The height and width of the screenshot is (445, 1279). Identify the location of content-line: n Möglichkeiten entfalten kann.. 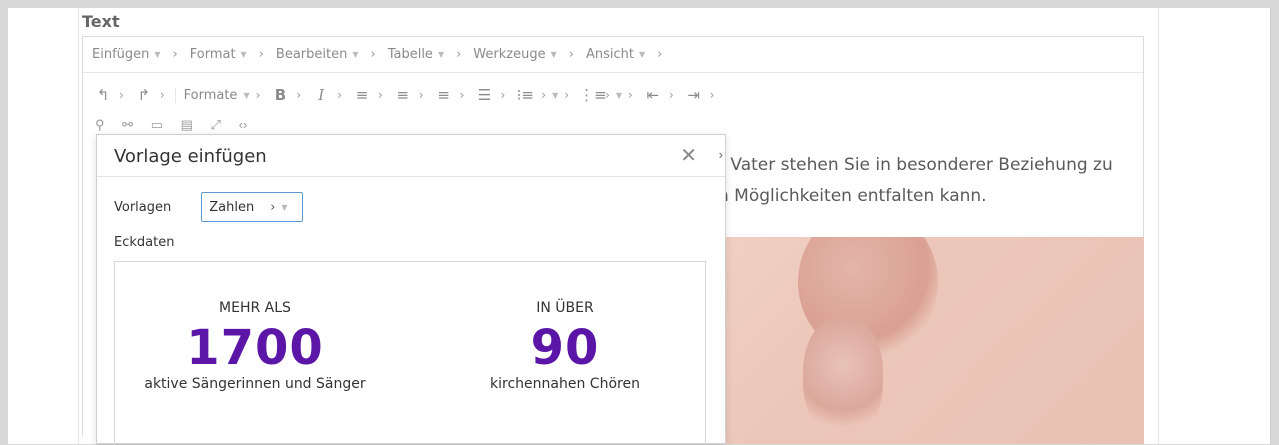
(852, 196).